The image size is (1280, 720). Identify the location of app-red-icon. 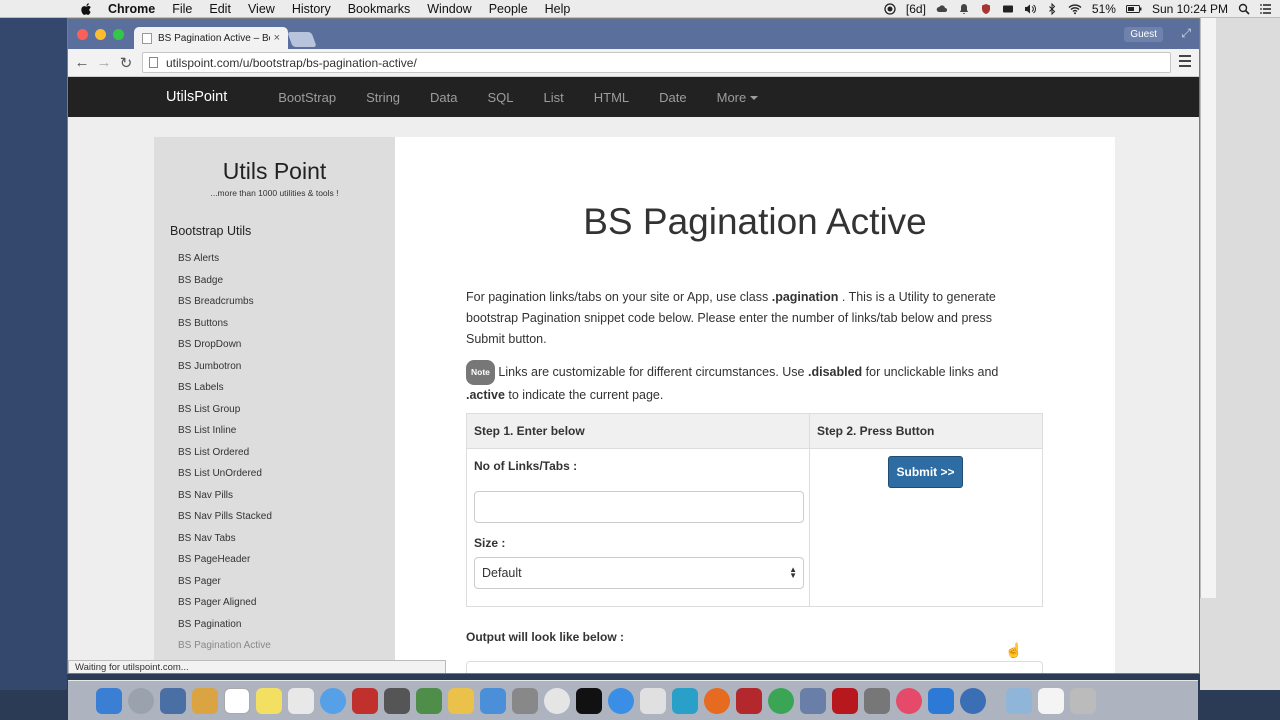
(365, 700).